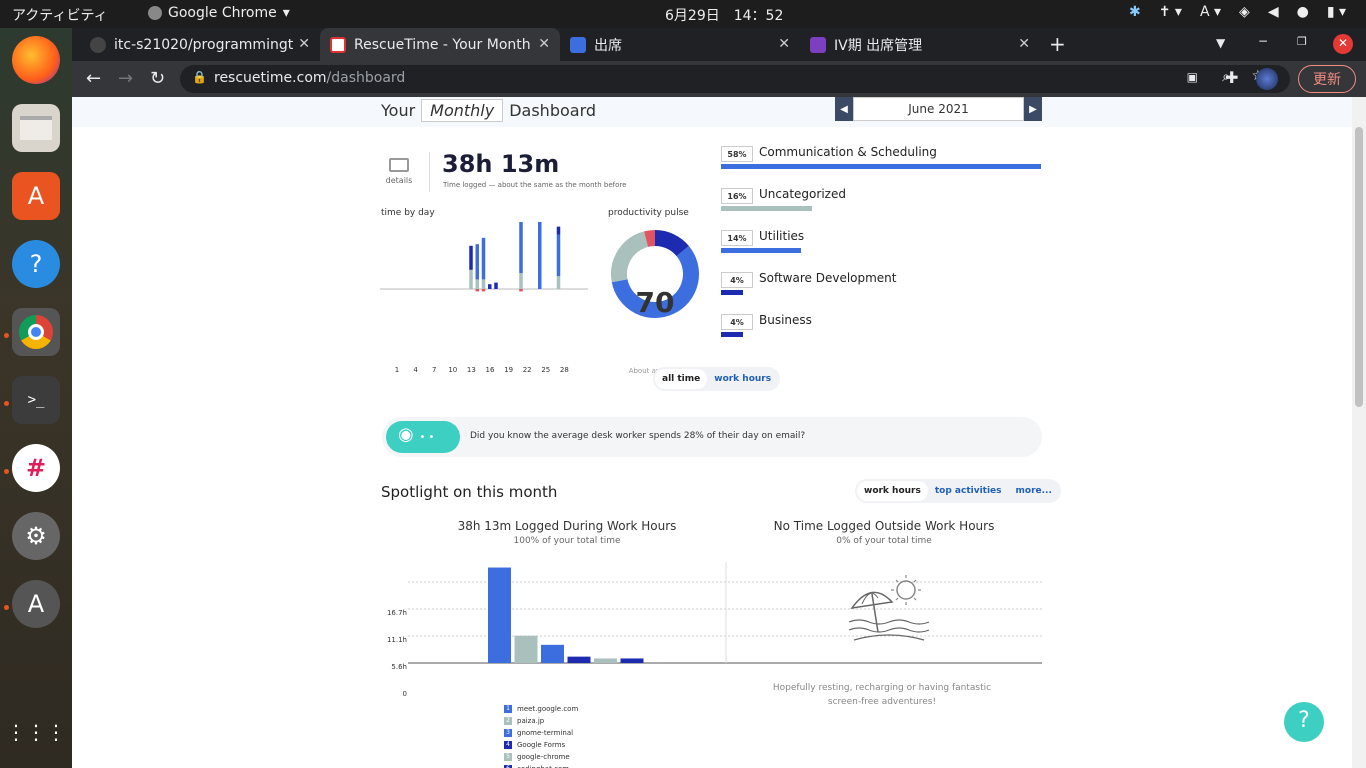 The height and width of the screenshot is (768, 1366). Describe the element at coordinates (219, 13) in the screenshot. I see `app-menu: Google Chrome ▾` at that location.